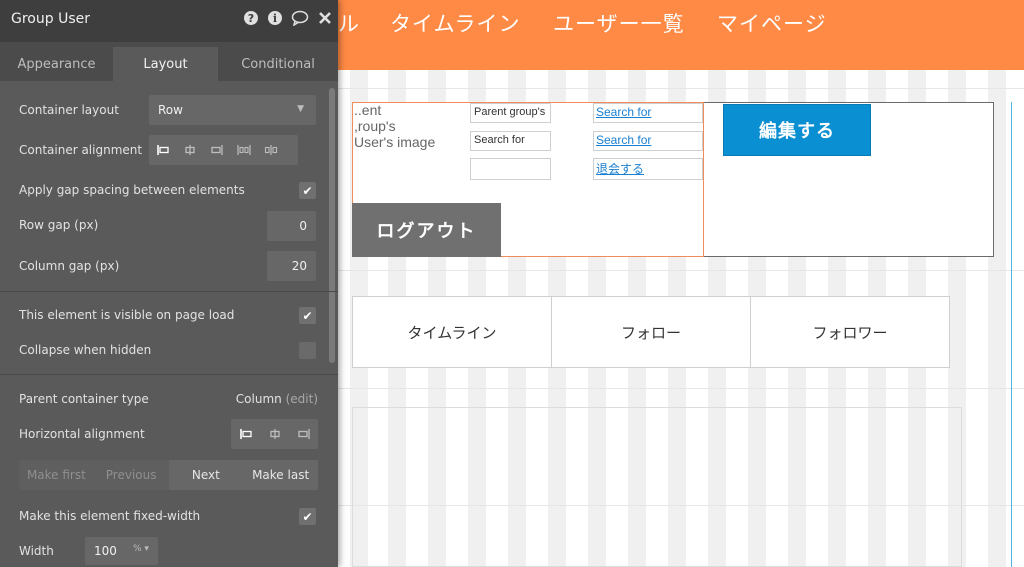 Image resolution: width=1024 pixels, height=567 pixels. I want to click on container-alignment-label: Container alignment, so click(81, 150).